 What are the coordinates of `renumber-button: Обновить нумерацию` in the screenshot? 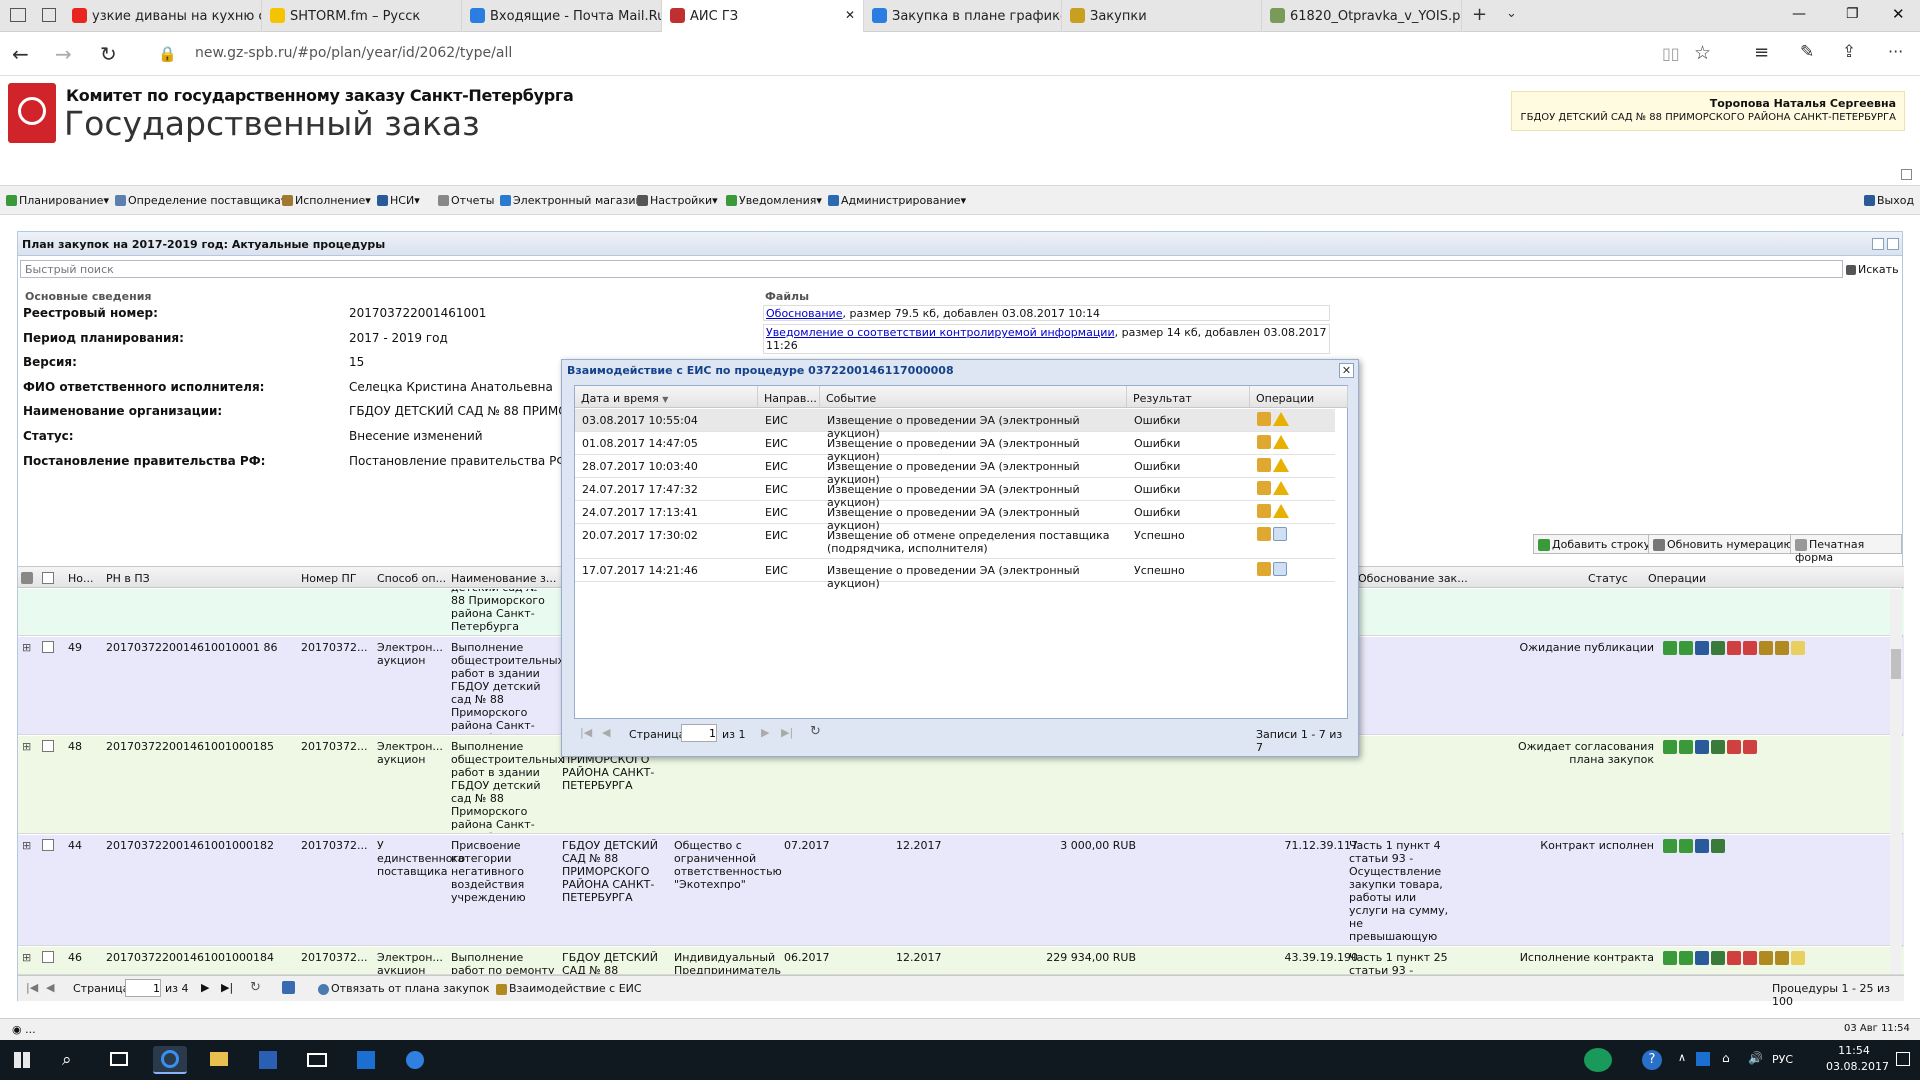 It's located at (1723, 544).